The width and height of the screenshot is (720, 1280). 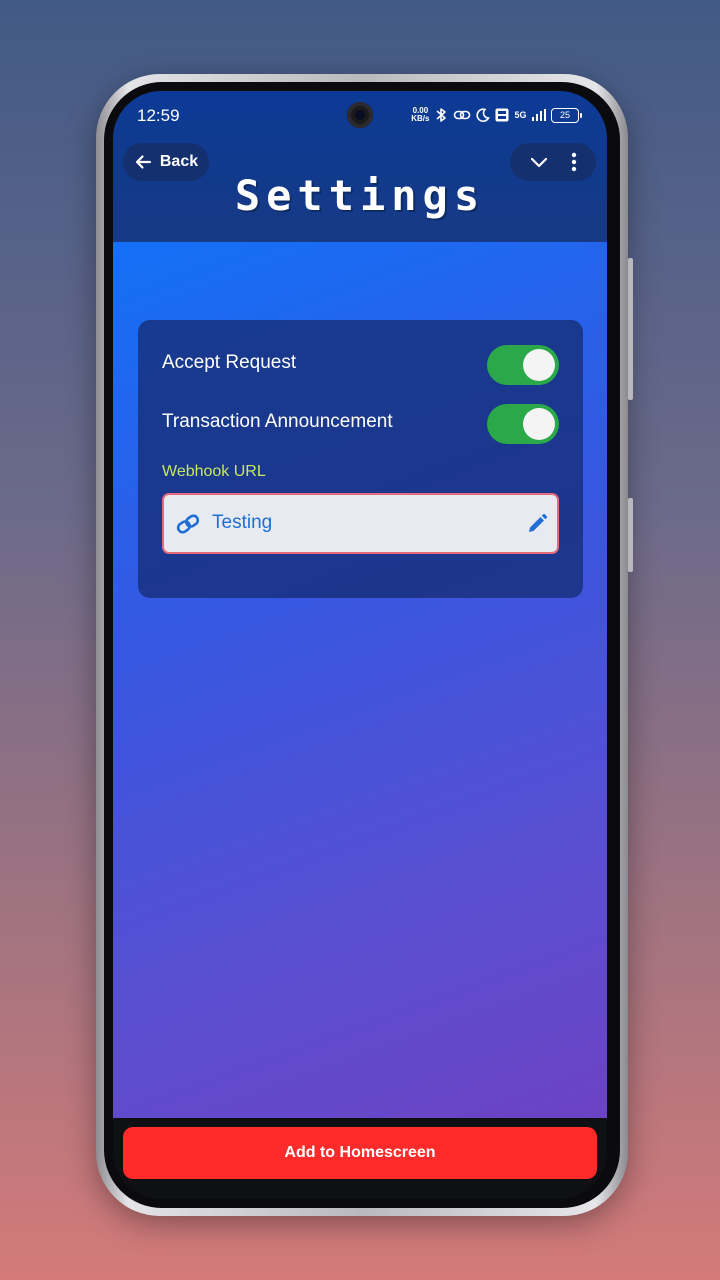 I want to click on volume-button, so click(x=630, y=329).